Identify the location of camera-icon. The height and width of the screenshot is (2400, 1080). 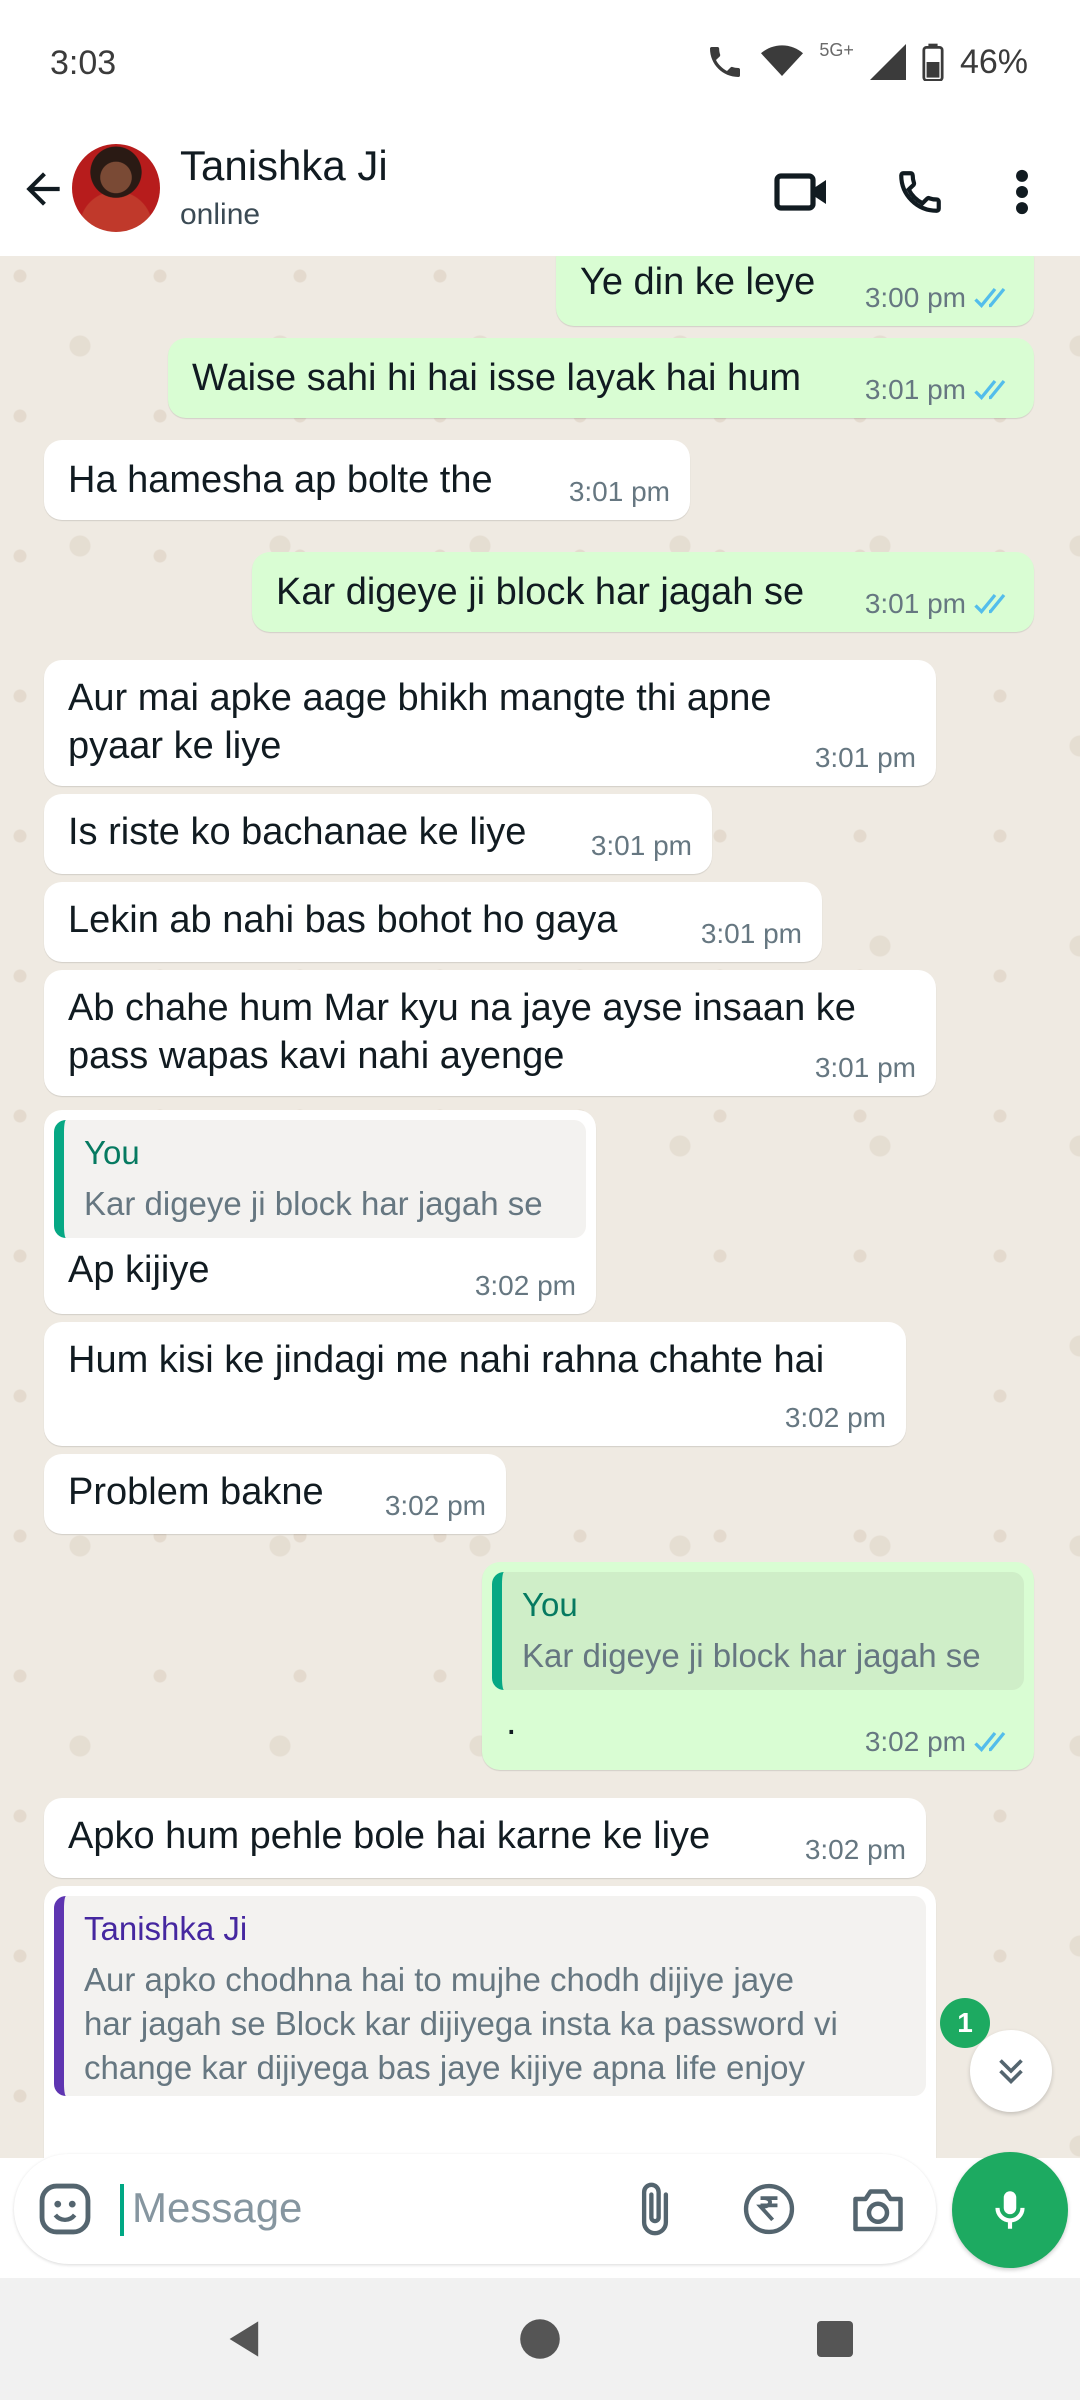
(878, 2209).